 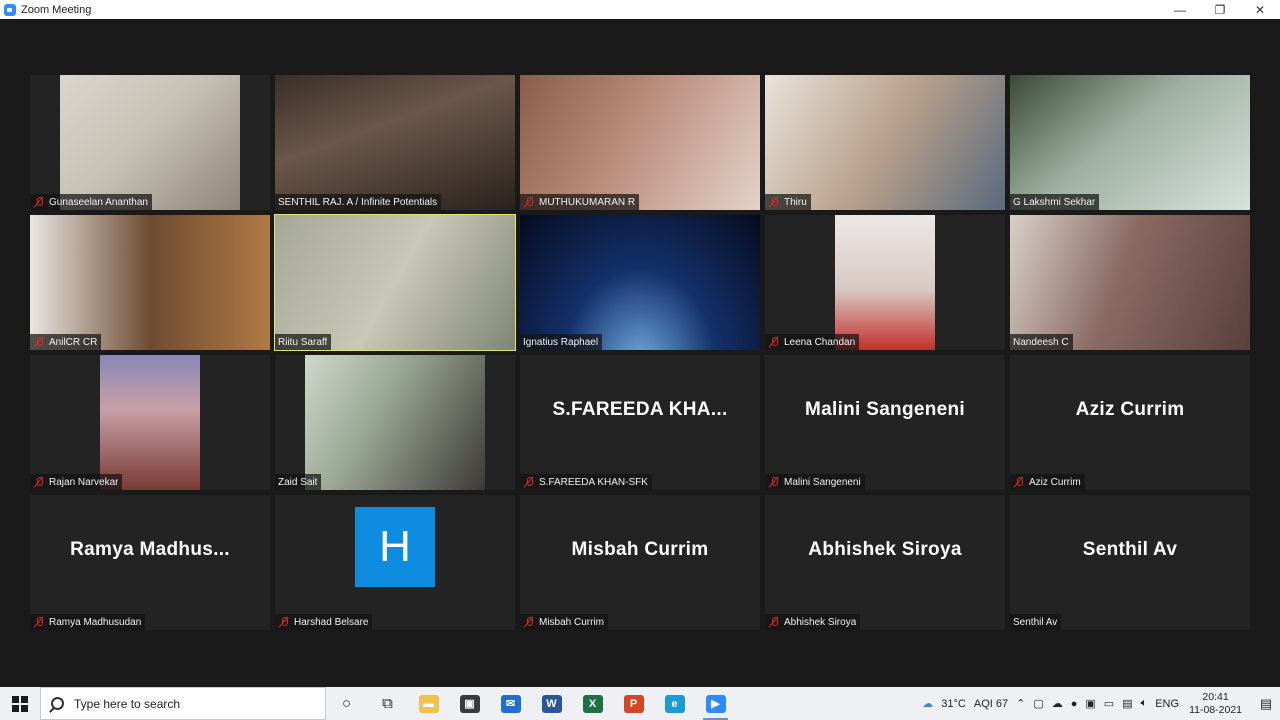 I want to click on participant-name-label: S.FAREEDA KHAN-SFK, so click(x=586, y=482).